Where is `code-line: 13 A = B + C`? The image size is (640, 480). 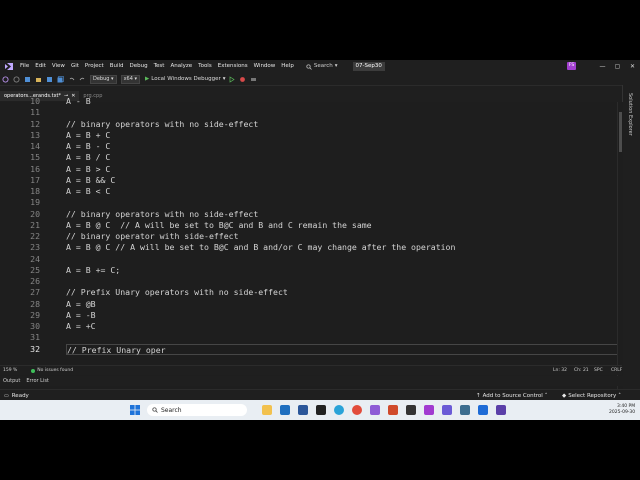
code-line: 13 A = B + C is located at coordinates (309, 135).